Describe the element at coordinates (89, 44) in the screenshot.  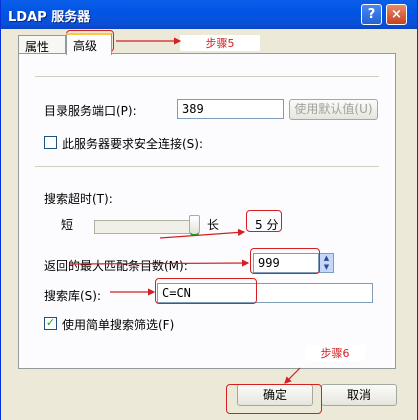
I see `tab-advanced: 高级` at that location.